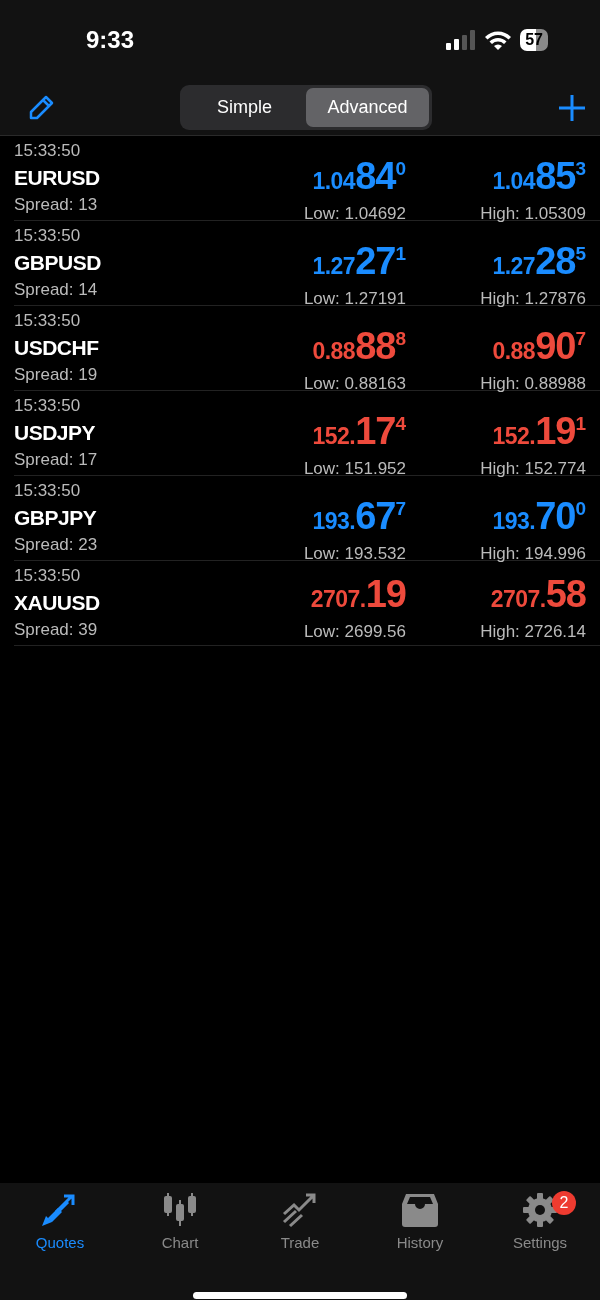 This screenshot has height=1300, width=600. Describe the element at coordinates (539, 431) in the screenshot. I see `ask-price: 152.19$^{1}$` at that location.